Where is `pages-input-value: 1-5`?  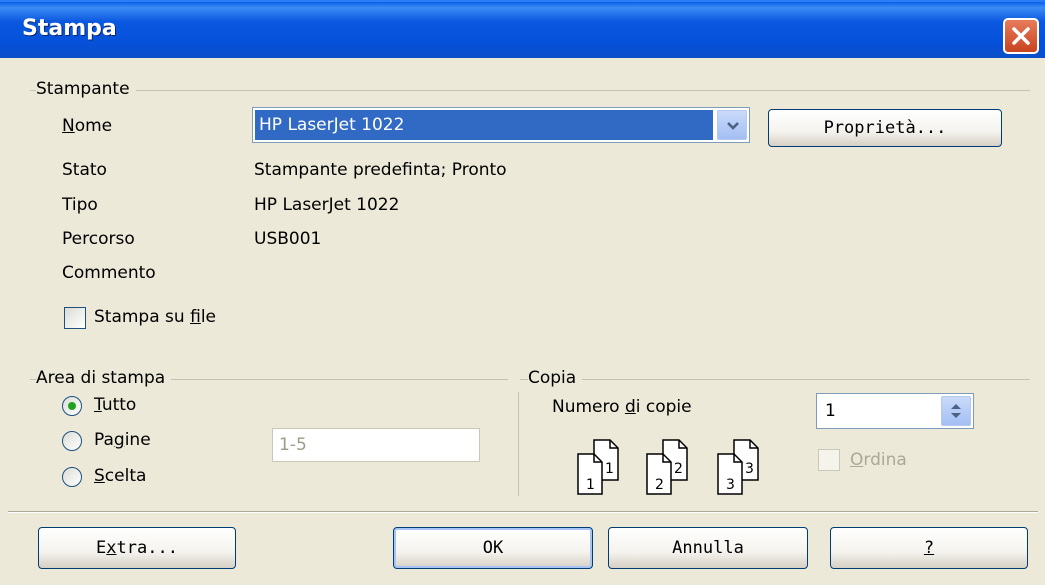
pages-input-value: 1-5 is located at coordinates (293, 445).